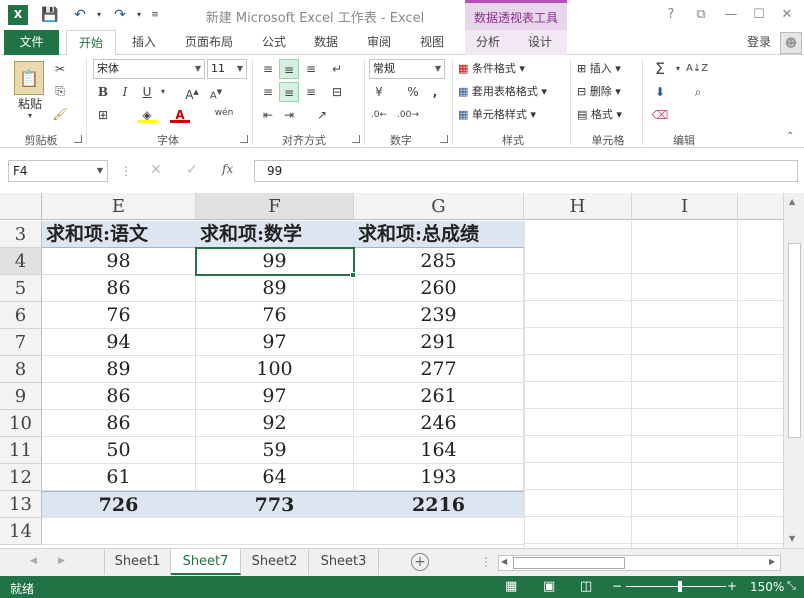 The width and height of the screenshot is (804, 598). I want to click on align-center-icon: ≡, so click(289, 92).